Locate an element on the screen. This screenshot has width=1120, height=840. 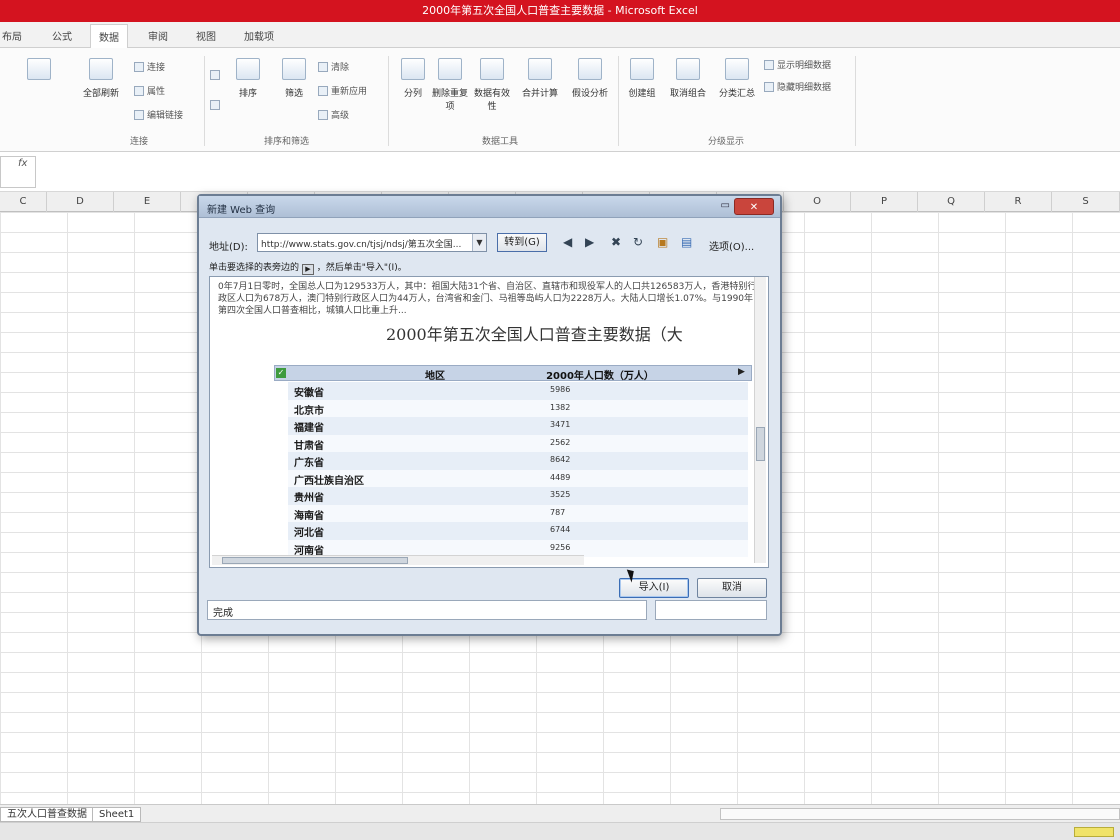
ungroup-button: 取消组合 is located at coordinates (688, 78).